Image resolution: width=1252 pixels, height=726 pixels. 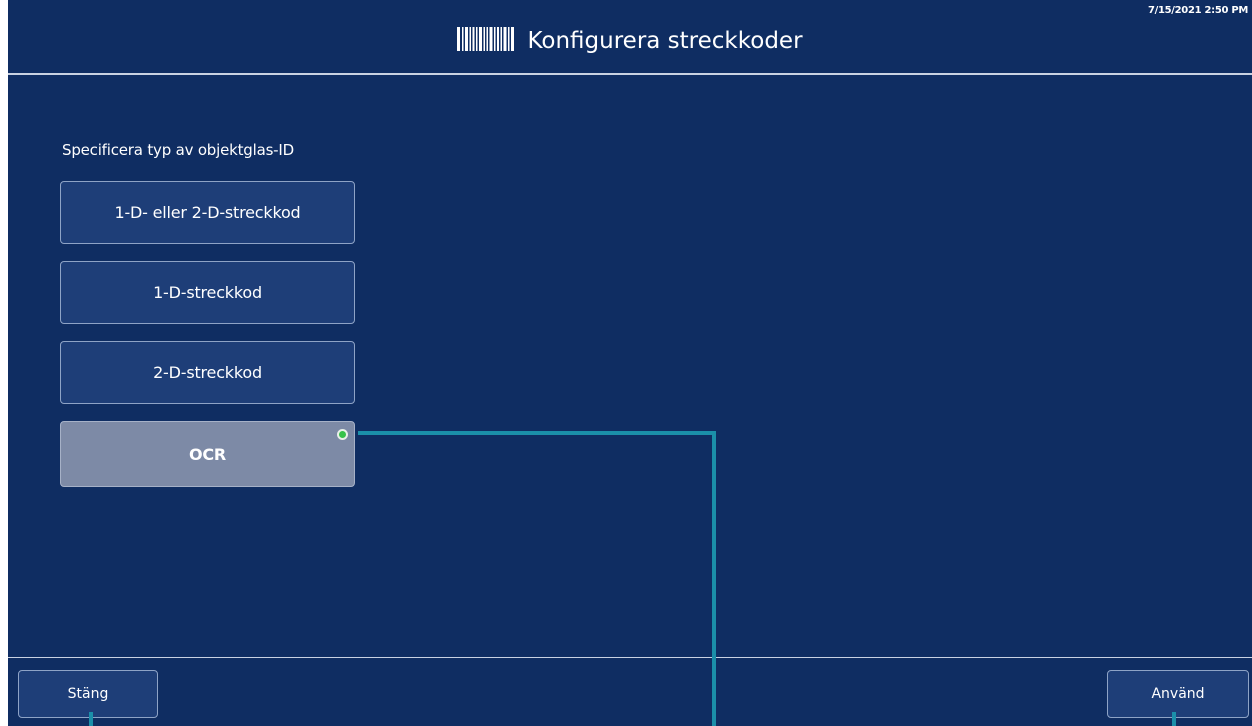 I want to click on timestamp: 7/15/2021 2:50 PM, so click(x=1197, y=10).